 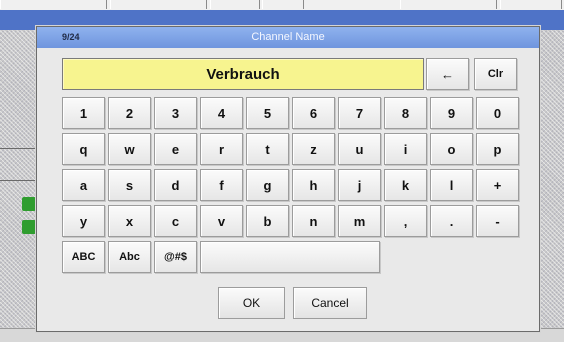 I want to click on key-x: x, so click(x=129, y=221).